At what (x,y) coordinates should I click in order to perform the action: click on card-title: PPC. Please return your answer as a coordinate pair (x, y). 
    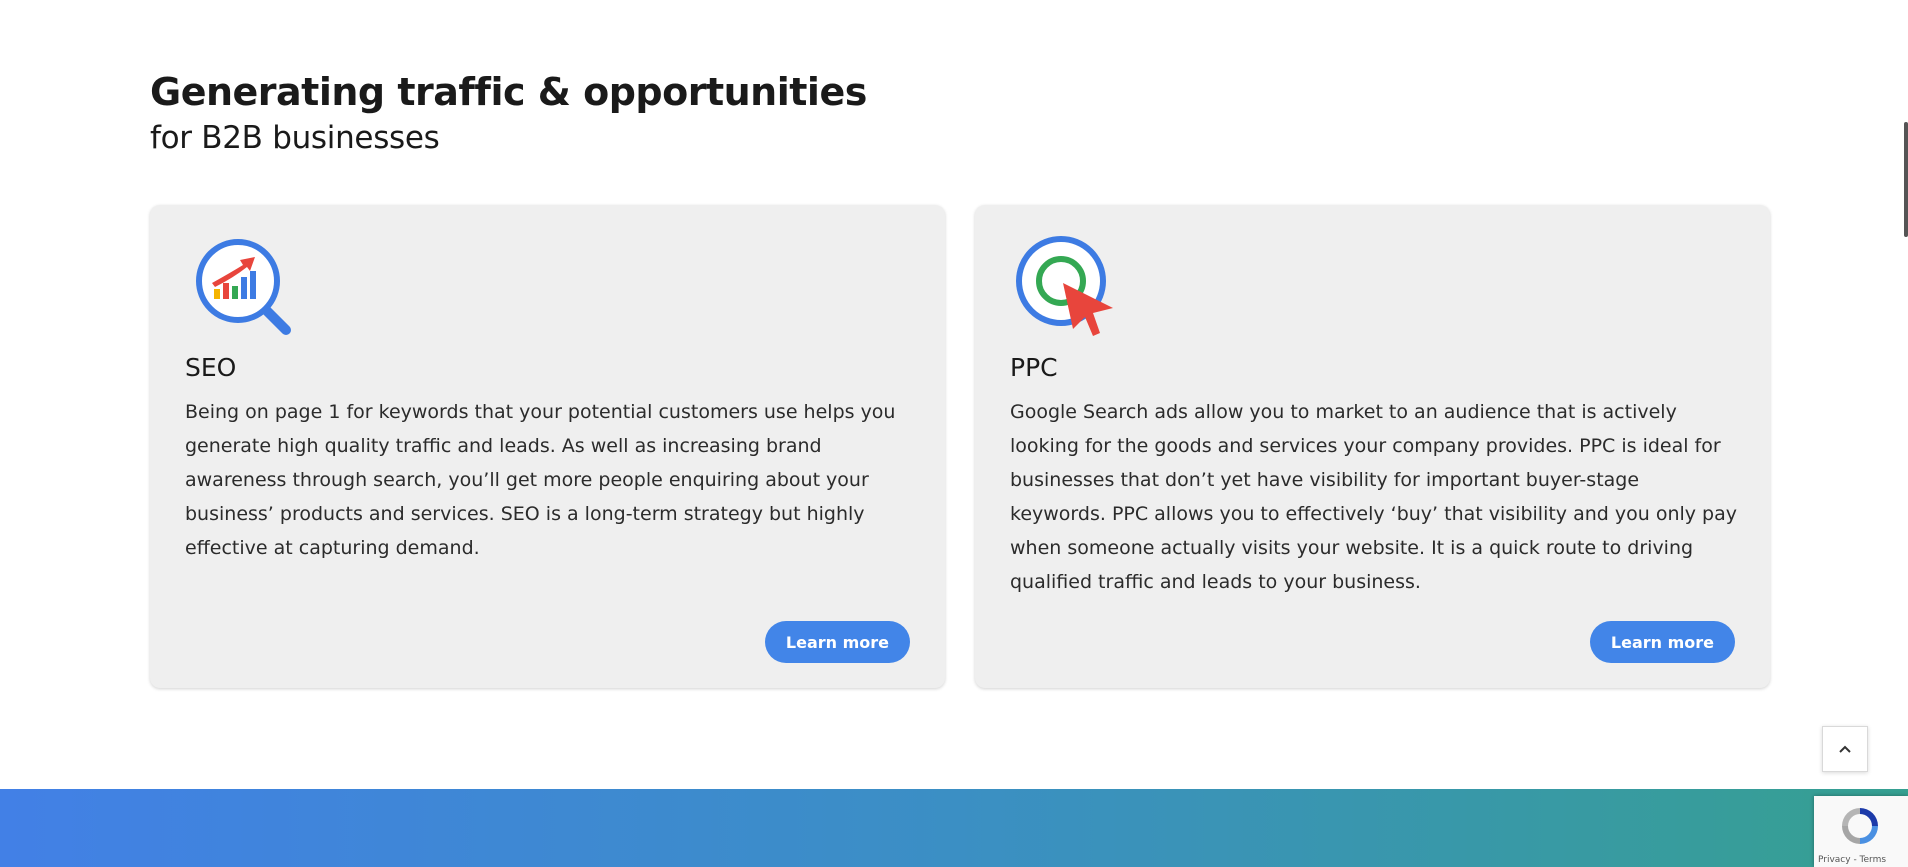
    Looking at the image, I should click on (1034, 367).